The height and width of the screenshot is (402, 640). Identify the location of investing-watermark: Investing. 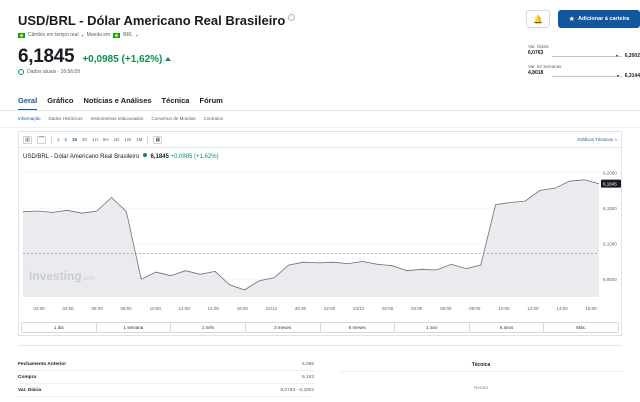
(55, 276).